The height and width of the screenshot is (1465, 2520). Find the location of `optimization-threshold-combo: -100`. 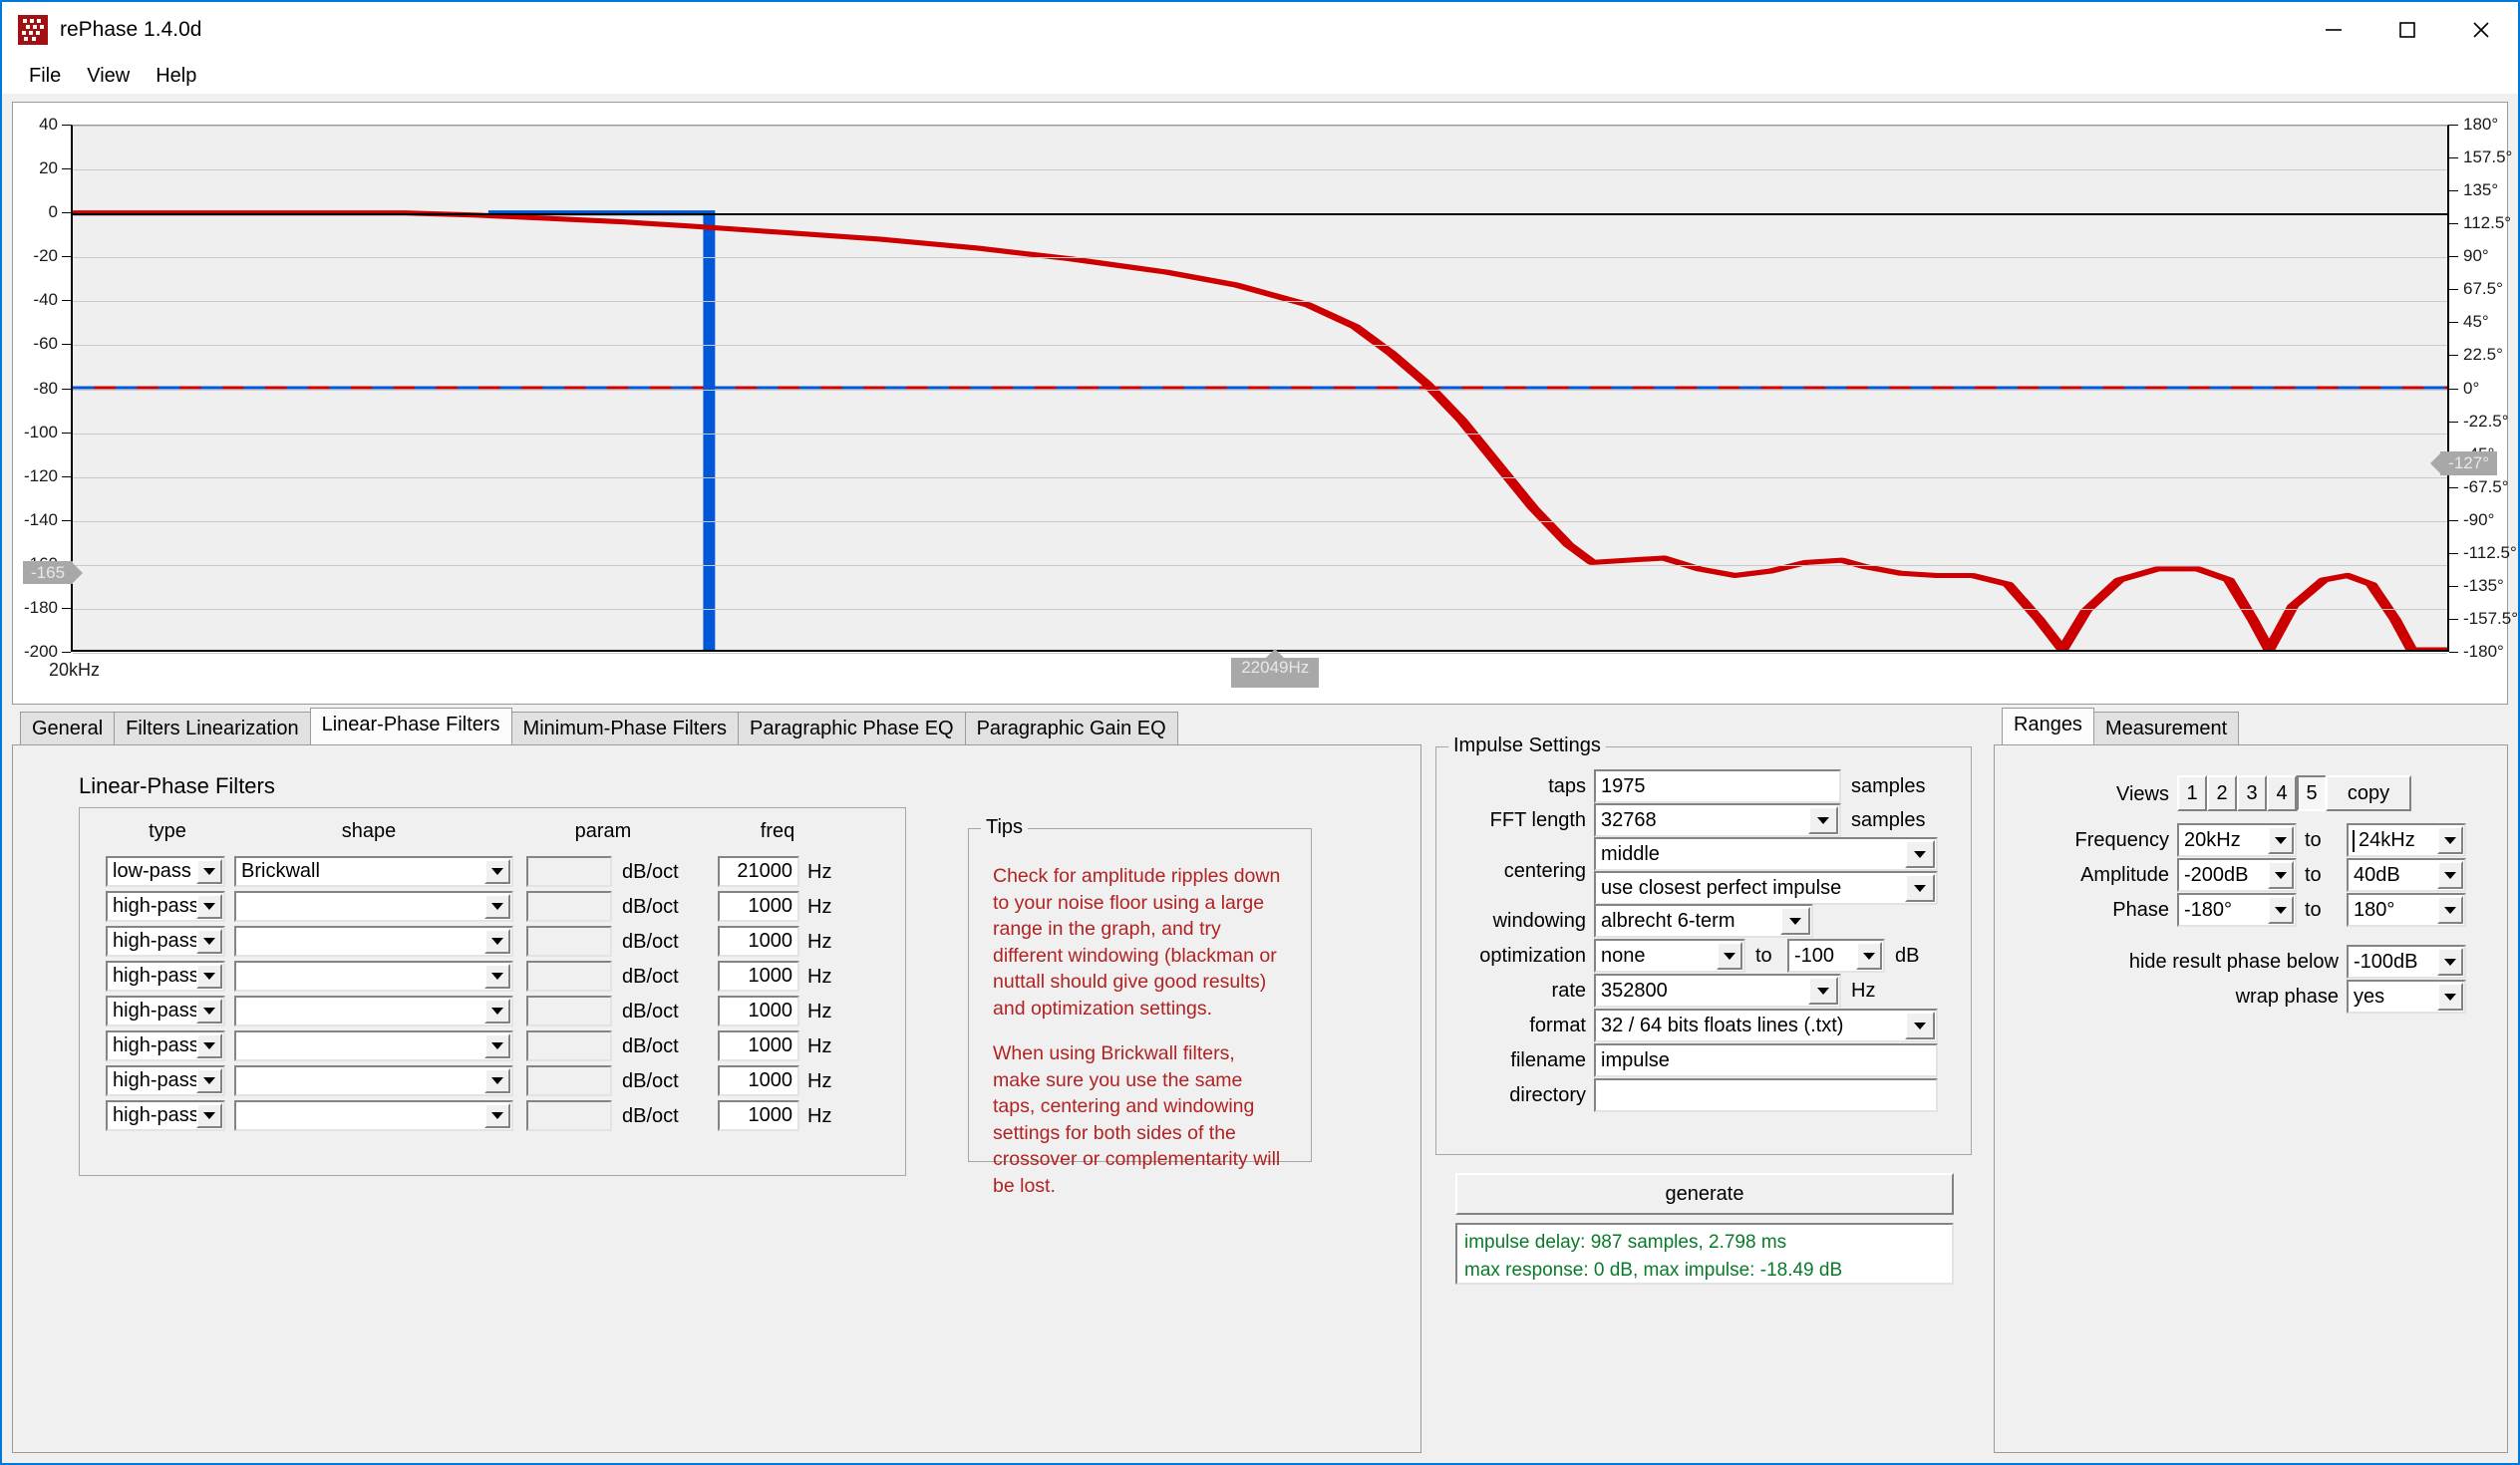

optimization-threshold-combo: -100 is located at coordinates (1836, 956).